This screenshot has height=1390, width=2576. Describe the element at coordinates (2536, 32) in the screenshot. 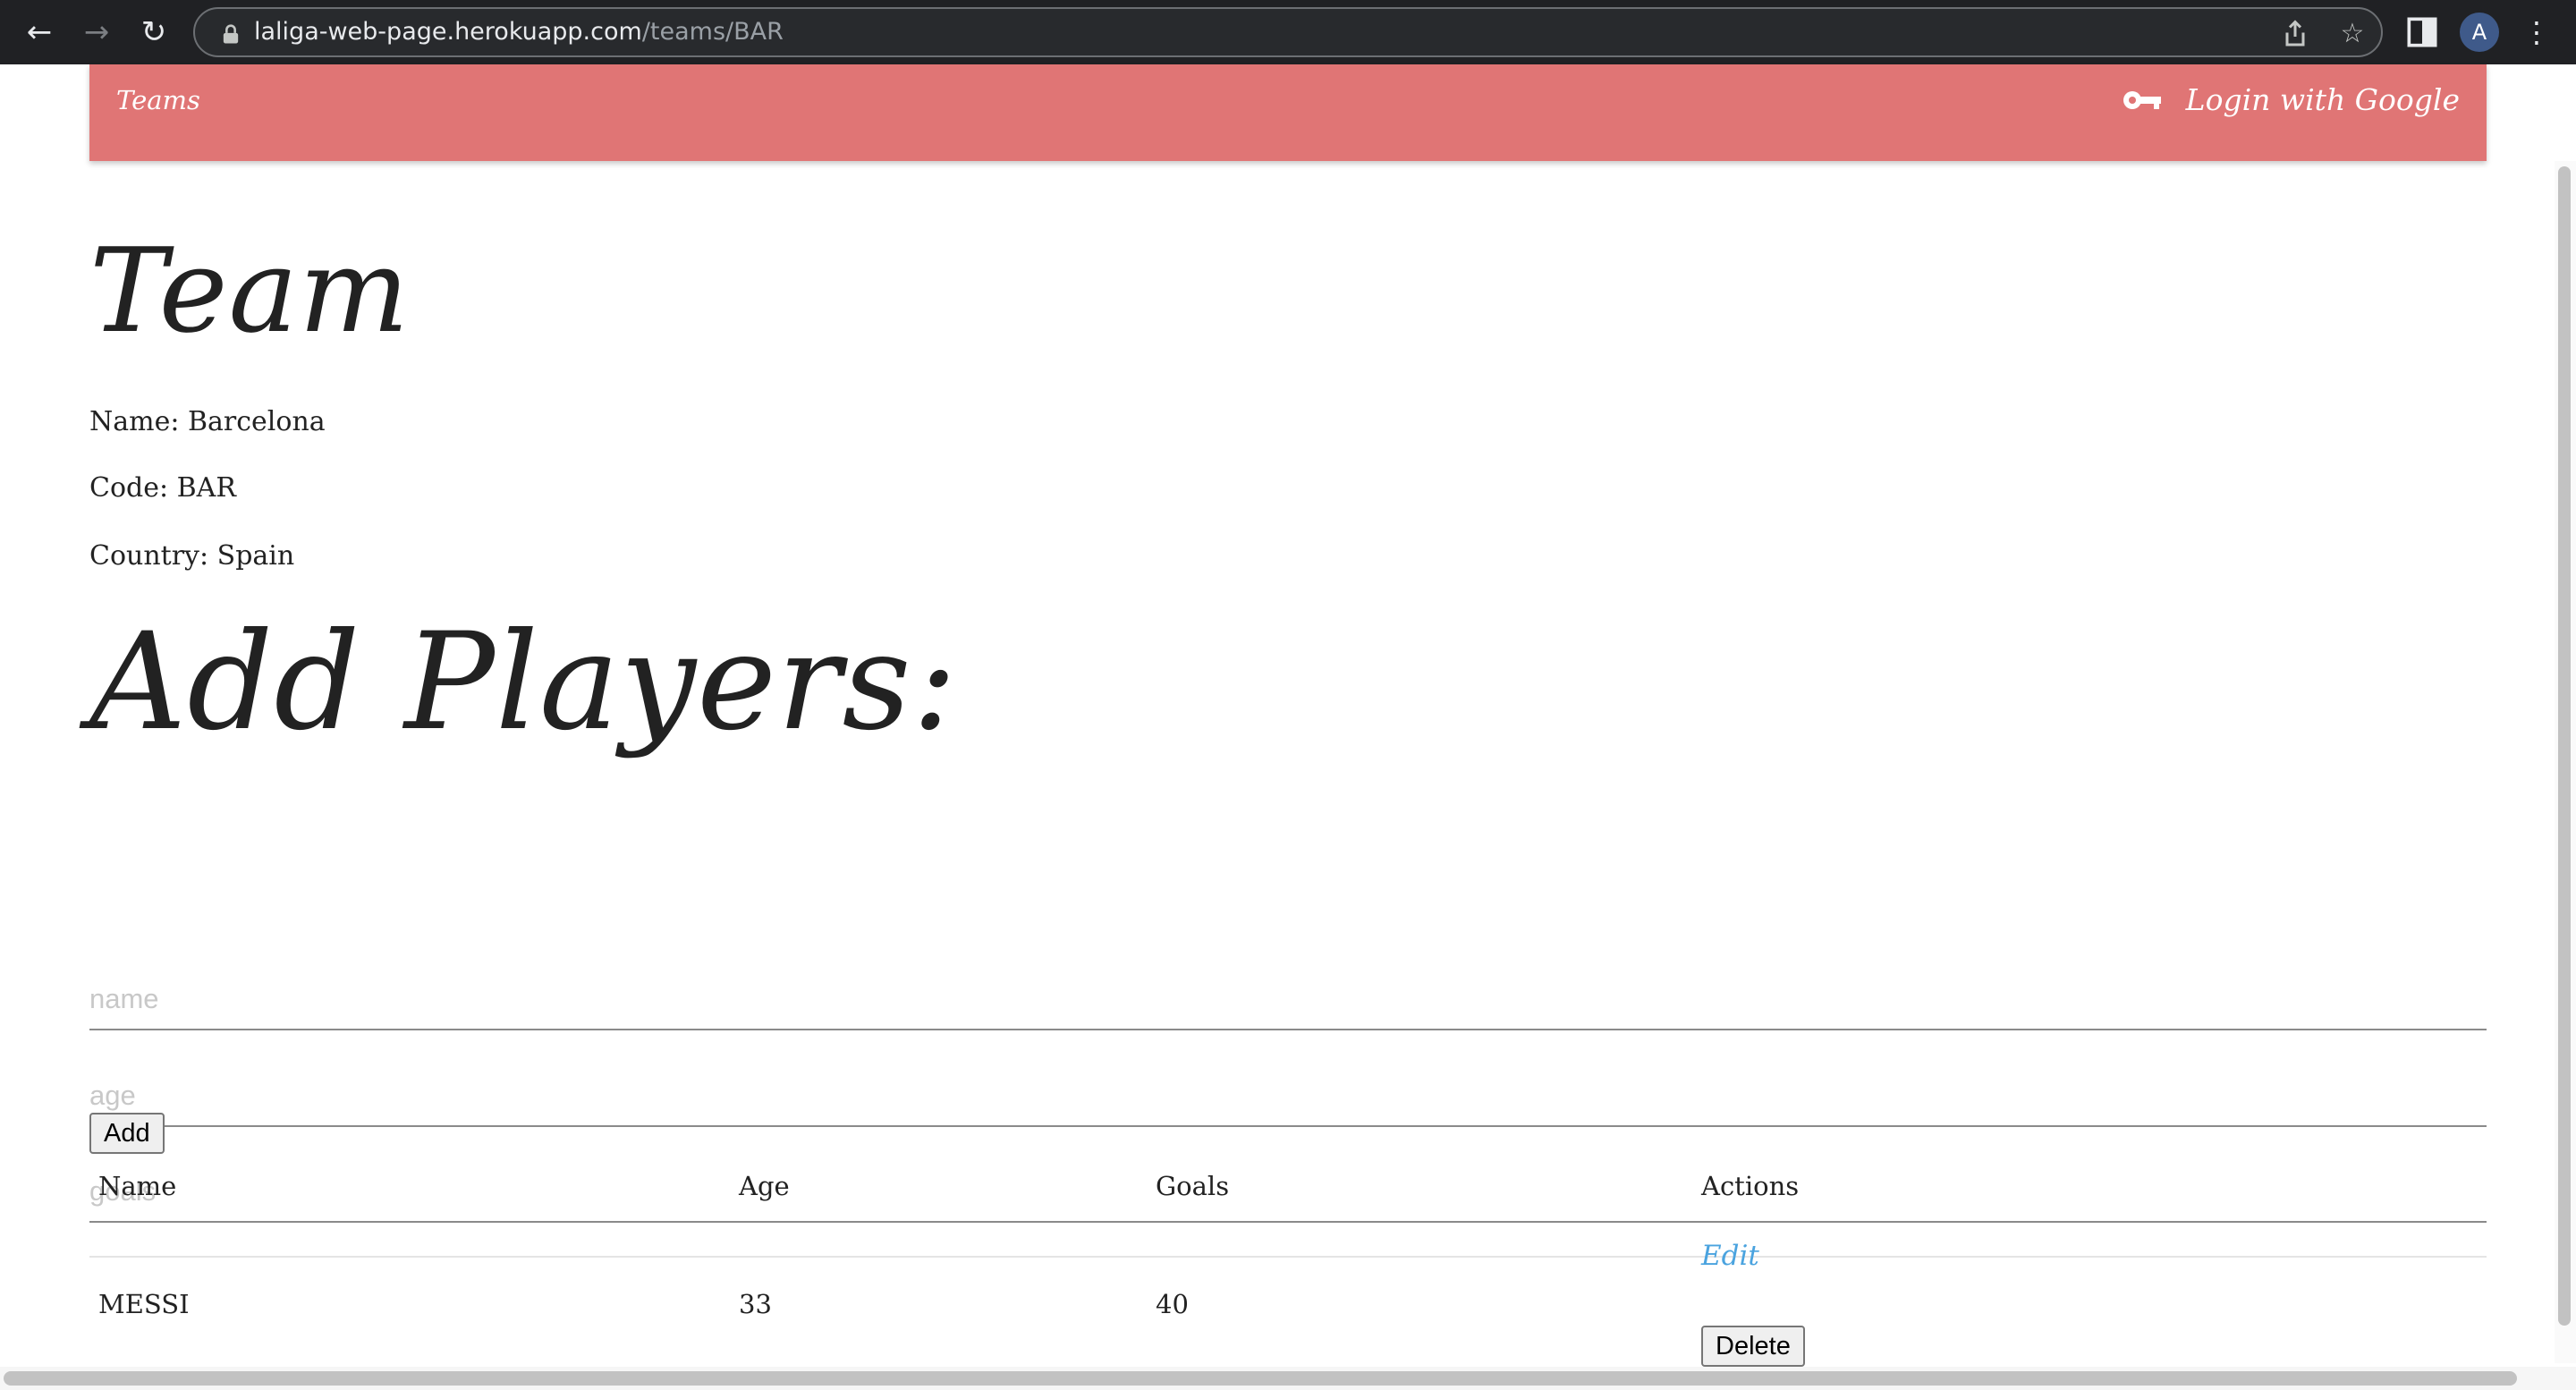

I see `more-menu-icon: ⋮` at that location.